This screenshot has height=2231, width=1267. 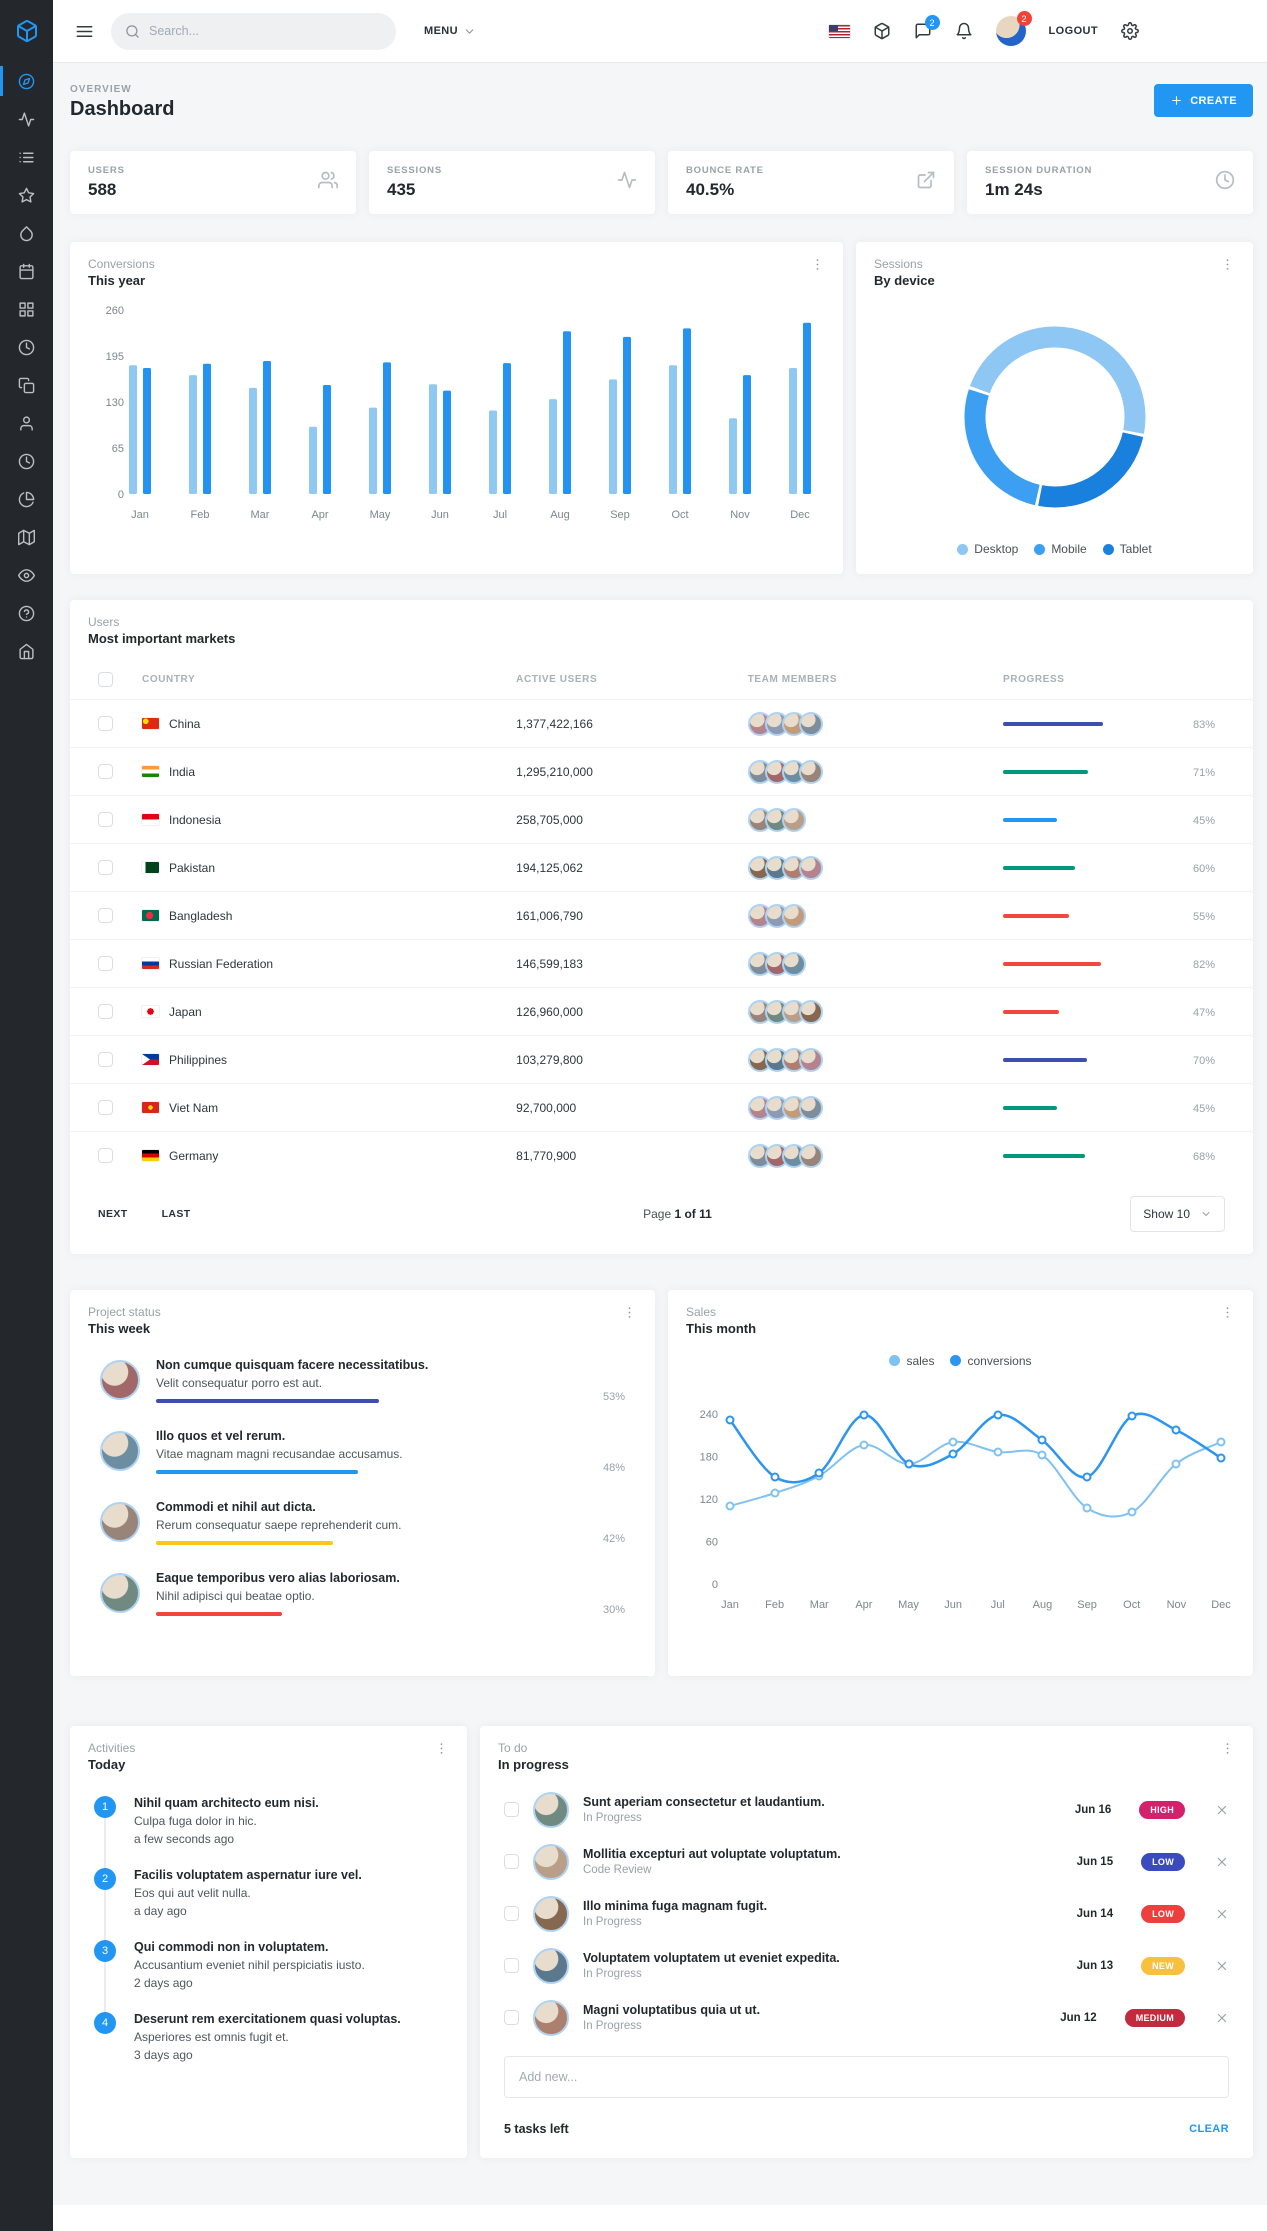 What do you see at coordinates (366, 1471) in the screenshot?
I see `project-progress-bar` at bounding box center [366, 1471].